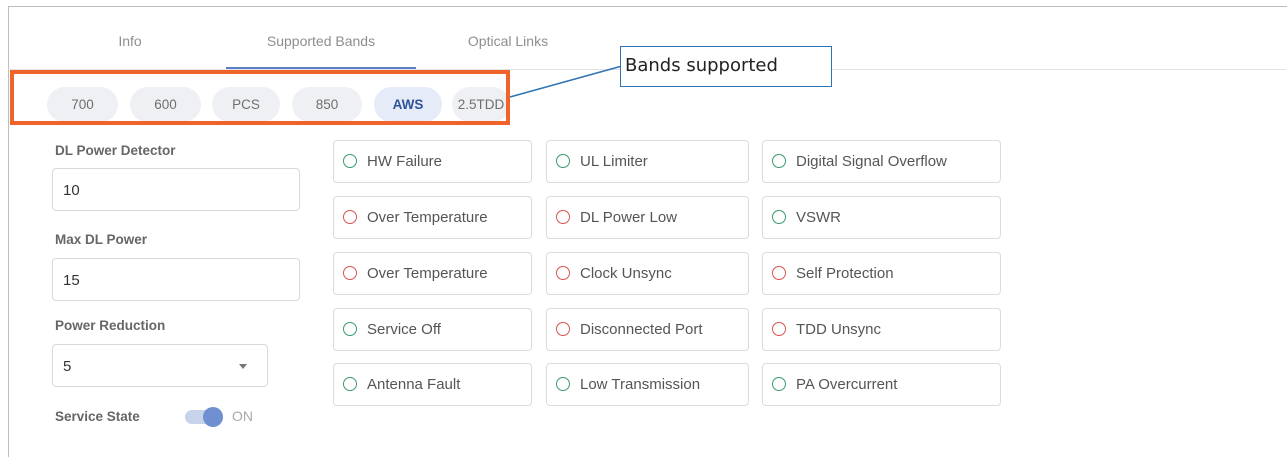 The image size is (1288, 457). I want to click on alarm-ul-limiter: UL Limiter, so click(647, 161).